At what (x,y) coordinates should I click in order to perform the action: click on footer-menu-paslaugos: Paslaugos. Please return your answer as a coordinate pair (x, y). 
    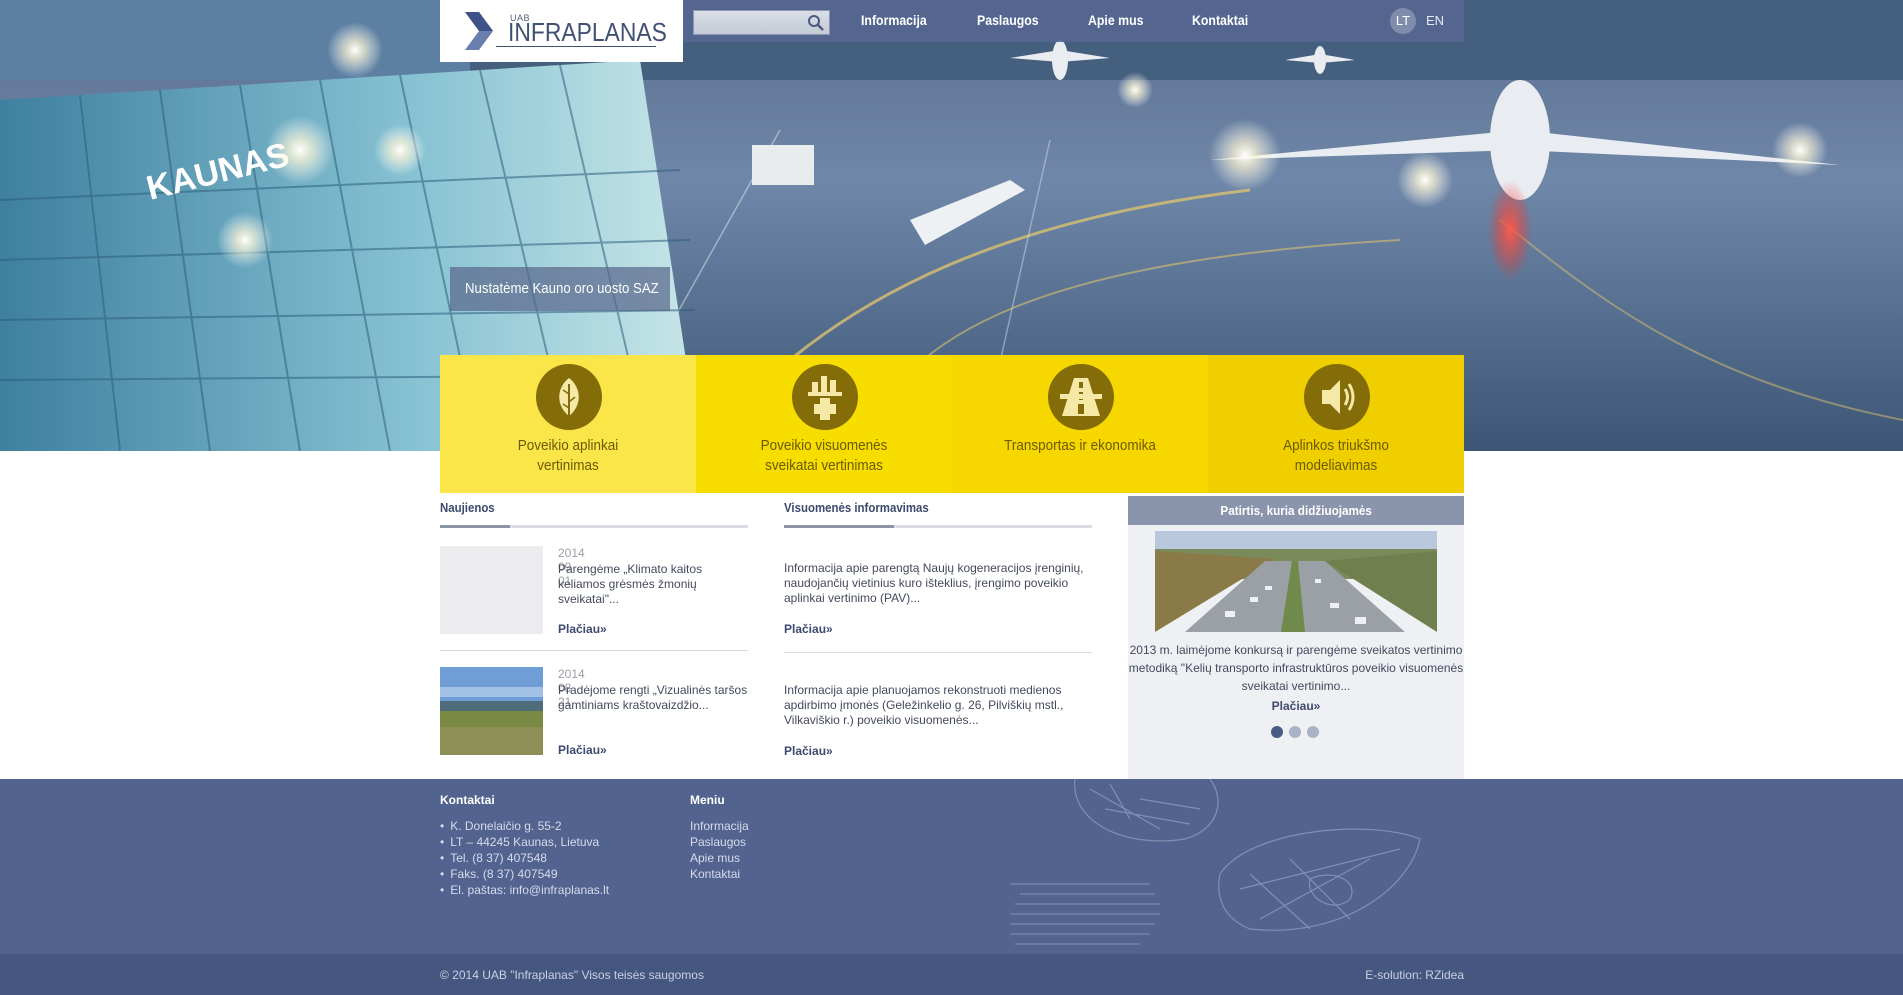
    Looking at the image, I should click on (718, 842).